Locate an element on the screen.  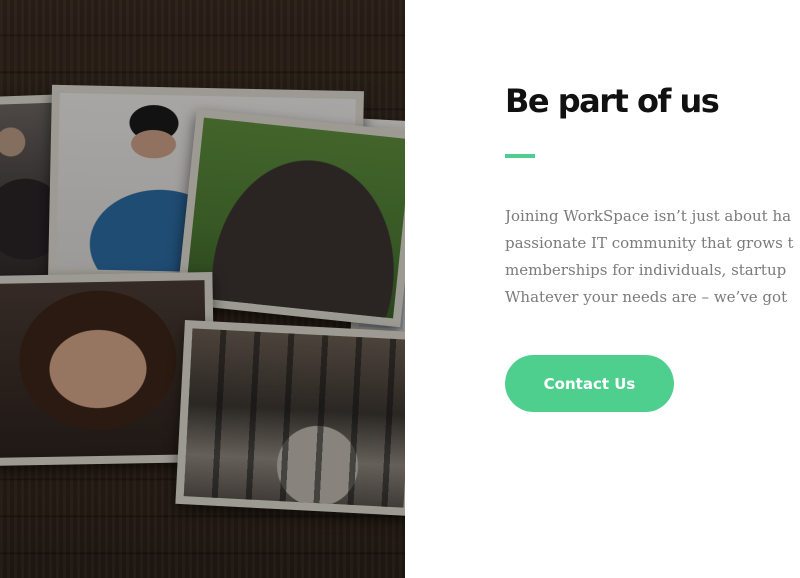
description-line: passionate IT community that grows t is located at coordinates (649, 243).